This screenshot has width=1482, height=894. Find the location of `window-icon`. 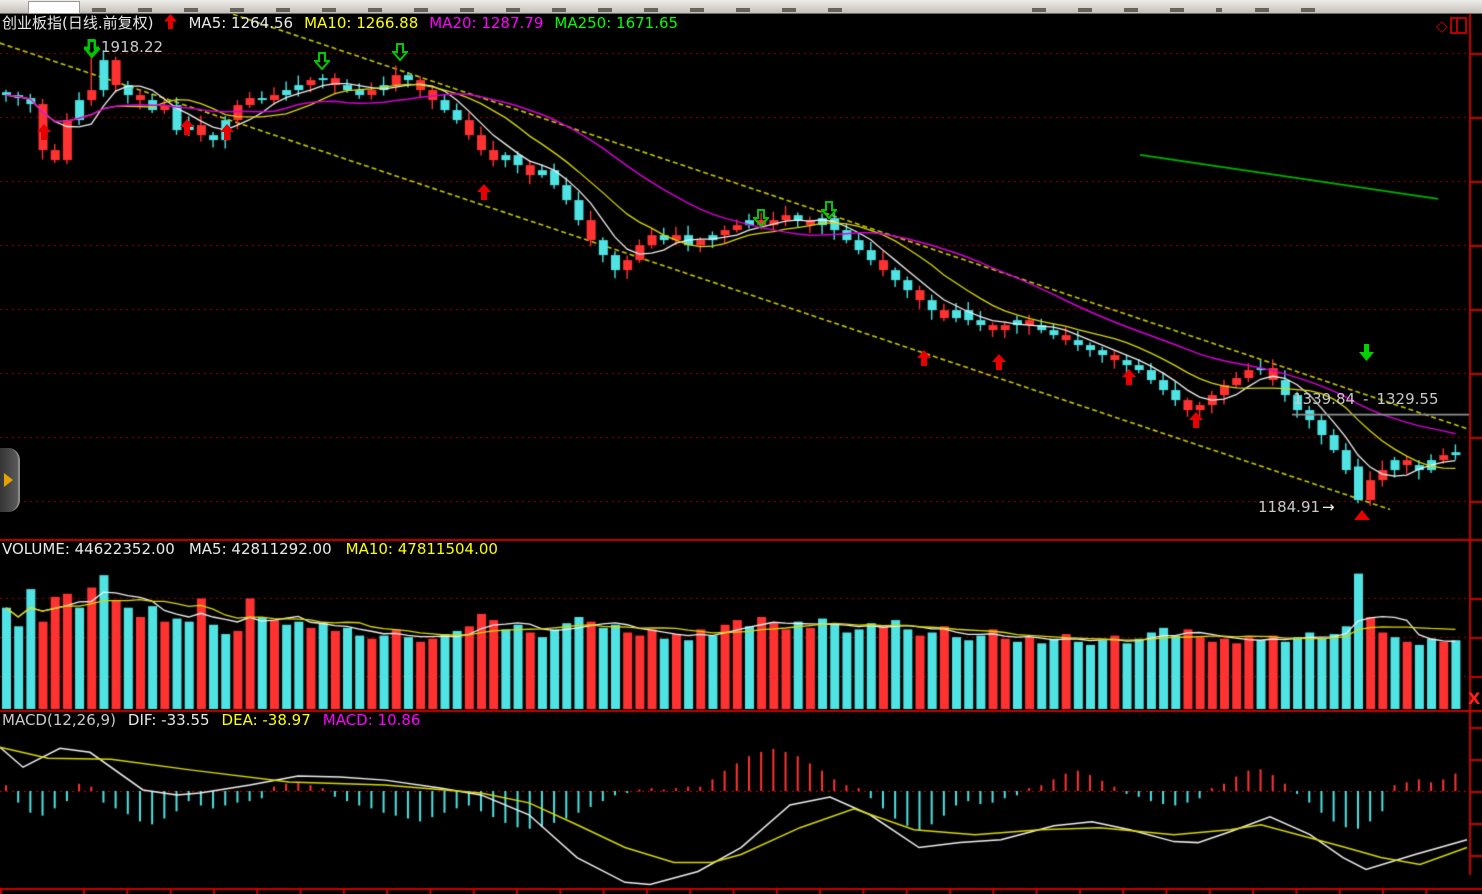

window-icon is located at coordinates (1458, 25).